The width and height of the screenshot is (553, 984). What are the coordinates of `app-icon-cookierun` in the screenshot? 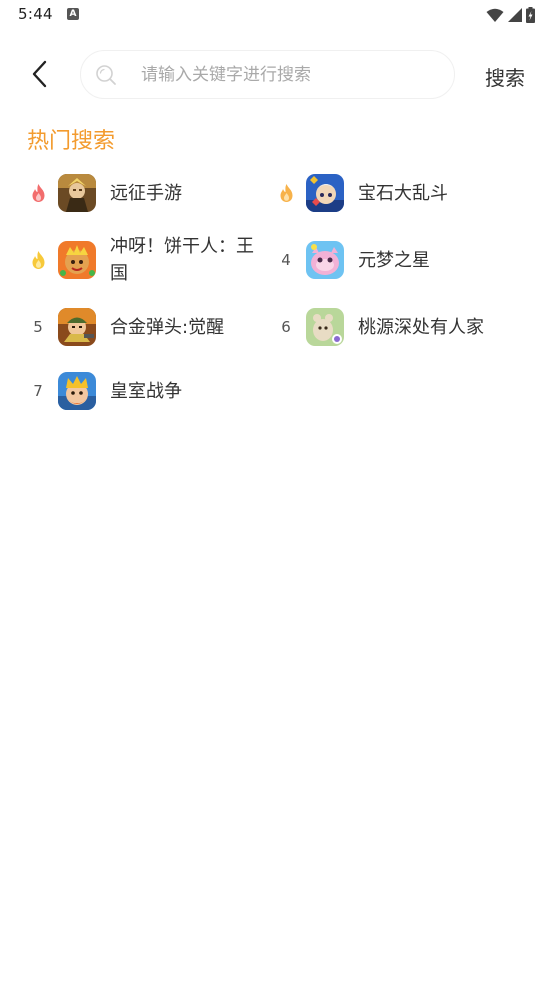 It's located at (77, 260).